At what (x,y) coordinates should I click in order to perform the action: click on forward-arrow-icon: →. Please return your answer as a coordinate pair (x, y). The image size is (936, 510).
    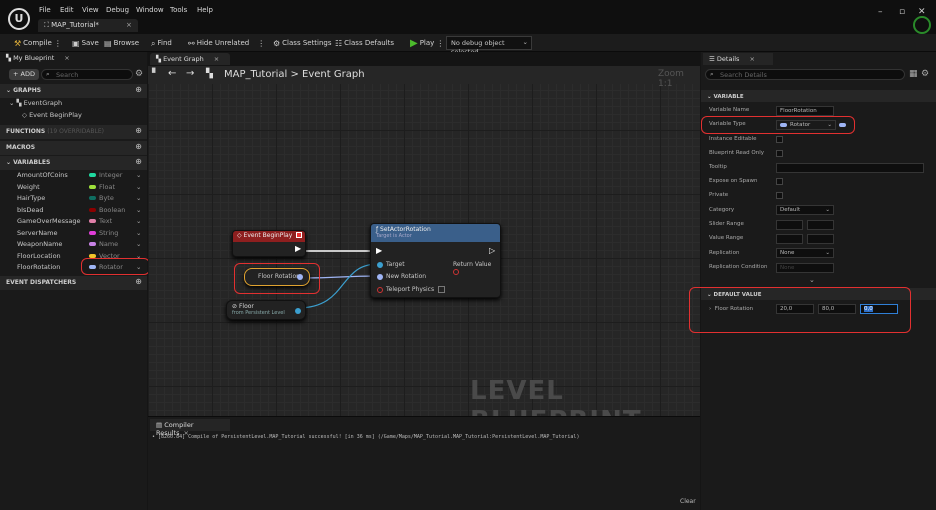
    Looking at the image, I should click on (190, 73).